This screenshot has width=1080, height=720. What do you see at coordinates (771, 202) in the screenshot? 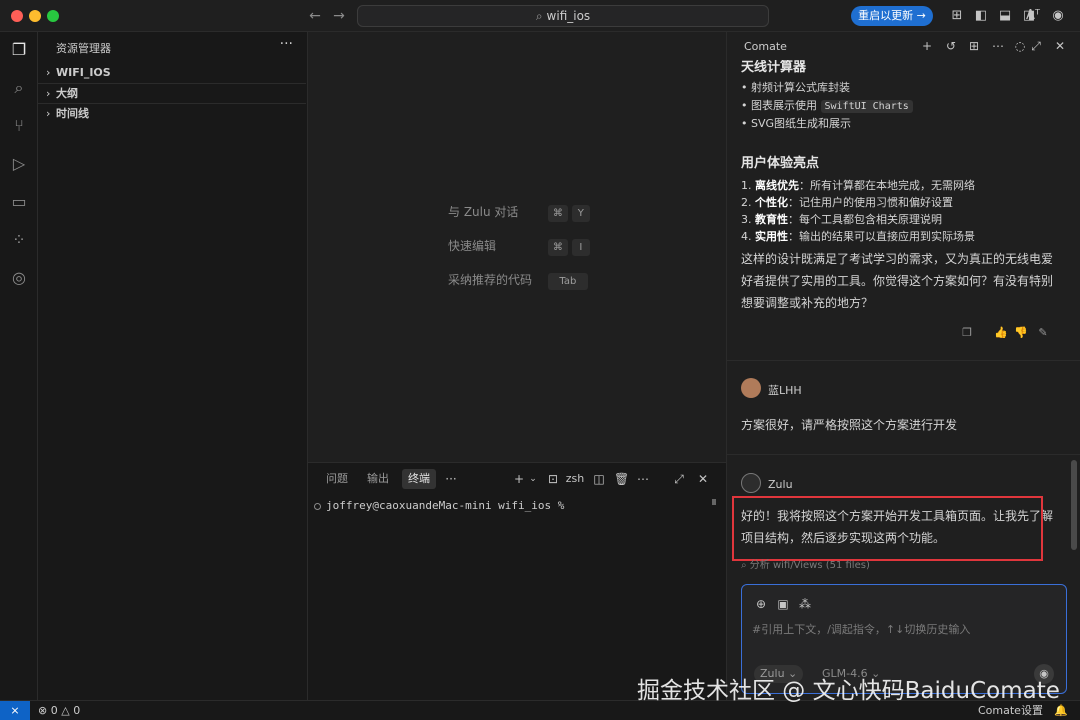
I see `list-bold: 个性化` at bounding box center [771, 202].